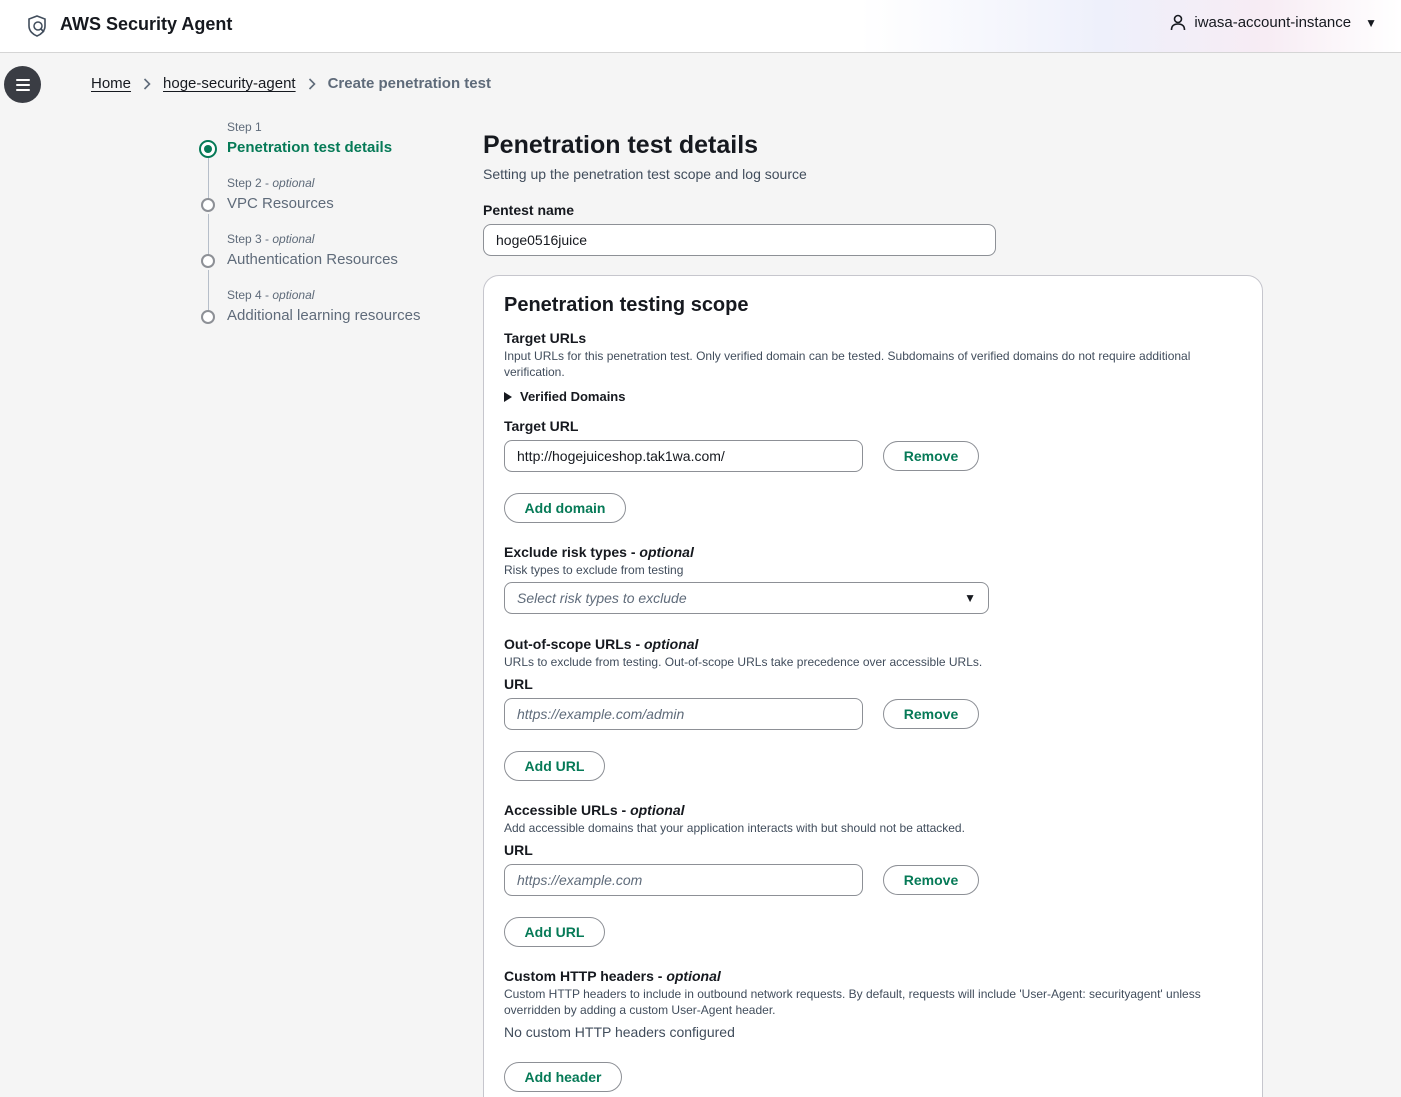 The height and width of the screenshot is (1097, 1401). What do you see at coordinates (541, 426) in the screenshot?
I see `target-url-label: Target URL` at bounding box center [541, 426].